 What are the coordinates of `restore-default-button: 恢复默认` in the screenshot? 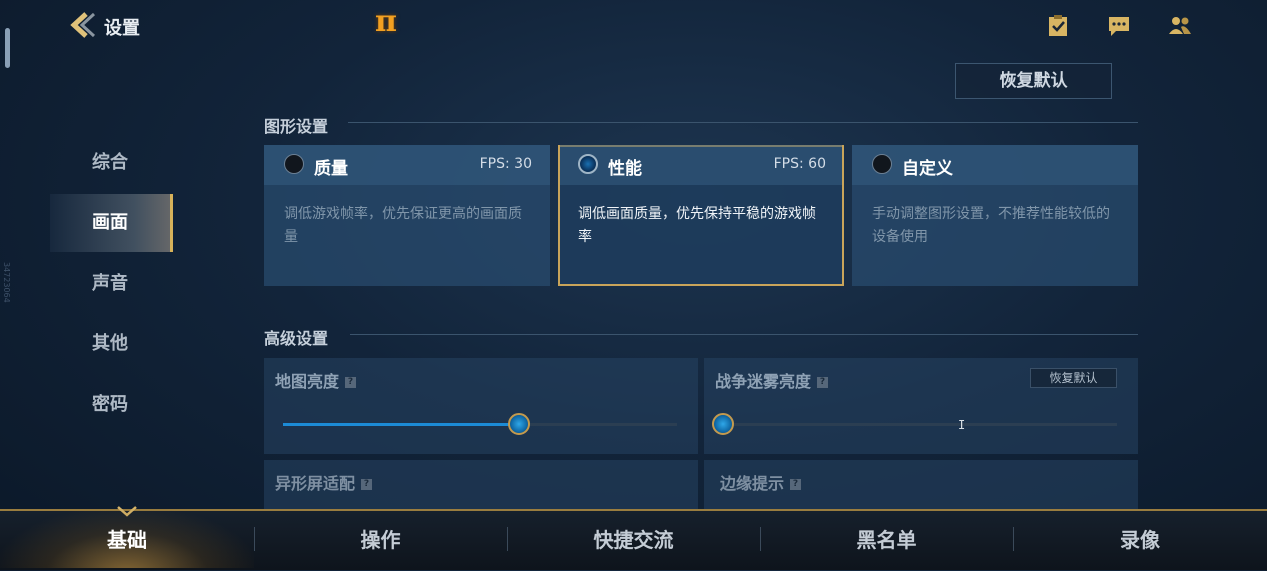 It's located at (1033, 81).